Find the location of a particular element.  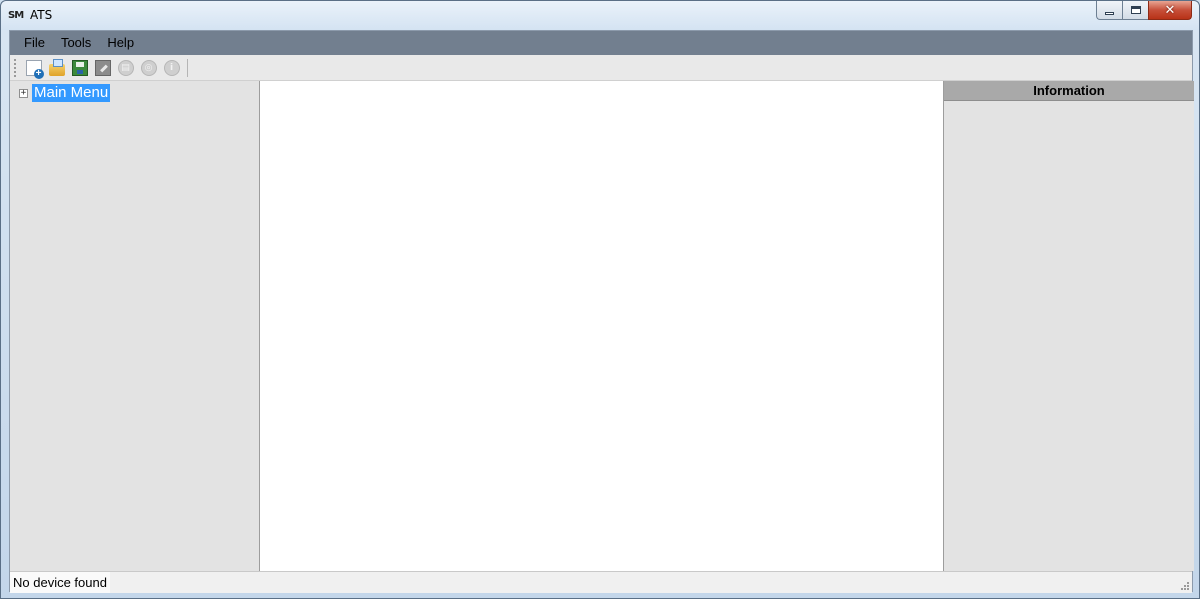

app-icon: SM is located at coordinates (16, 15).